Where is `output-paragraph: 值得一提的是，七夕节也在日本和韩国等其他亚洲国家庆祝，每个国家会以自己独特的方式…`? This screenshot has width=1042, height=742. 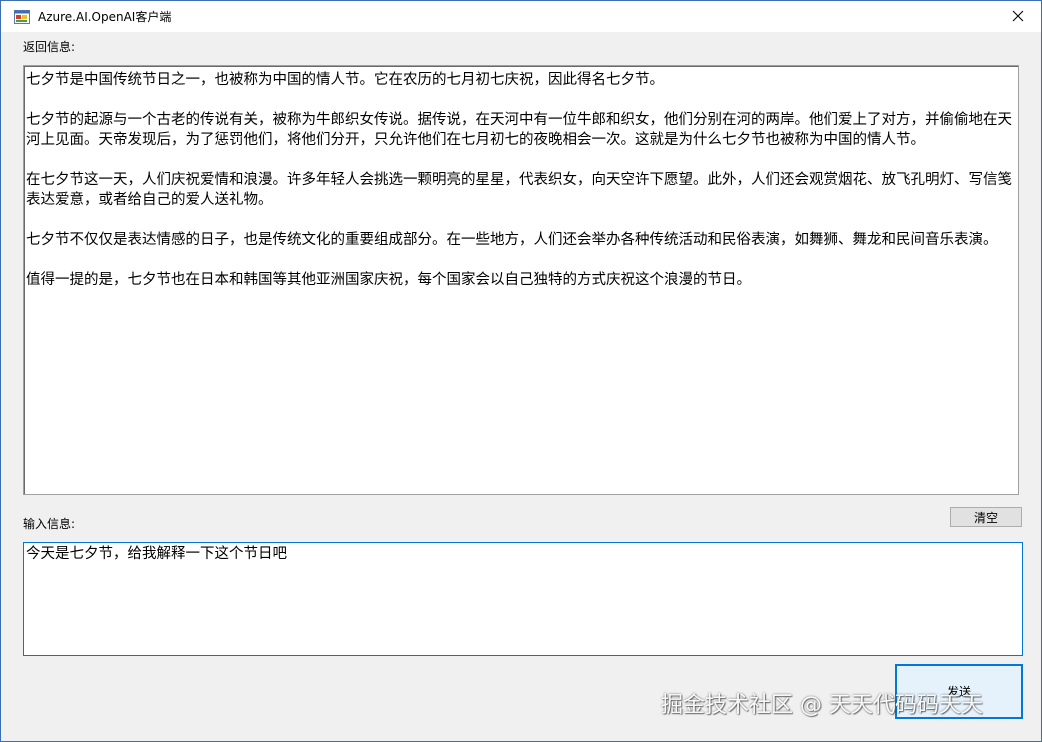
output-paragraph: 值得一提的是，七夕节也在日本和韩国等其他亚洲国家庆祝，每个国家会以自己独特的方式… is located at coordinates (388, 280).